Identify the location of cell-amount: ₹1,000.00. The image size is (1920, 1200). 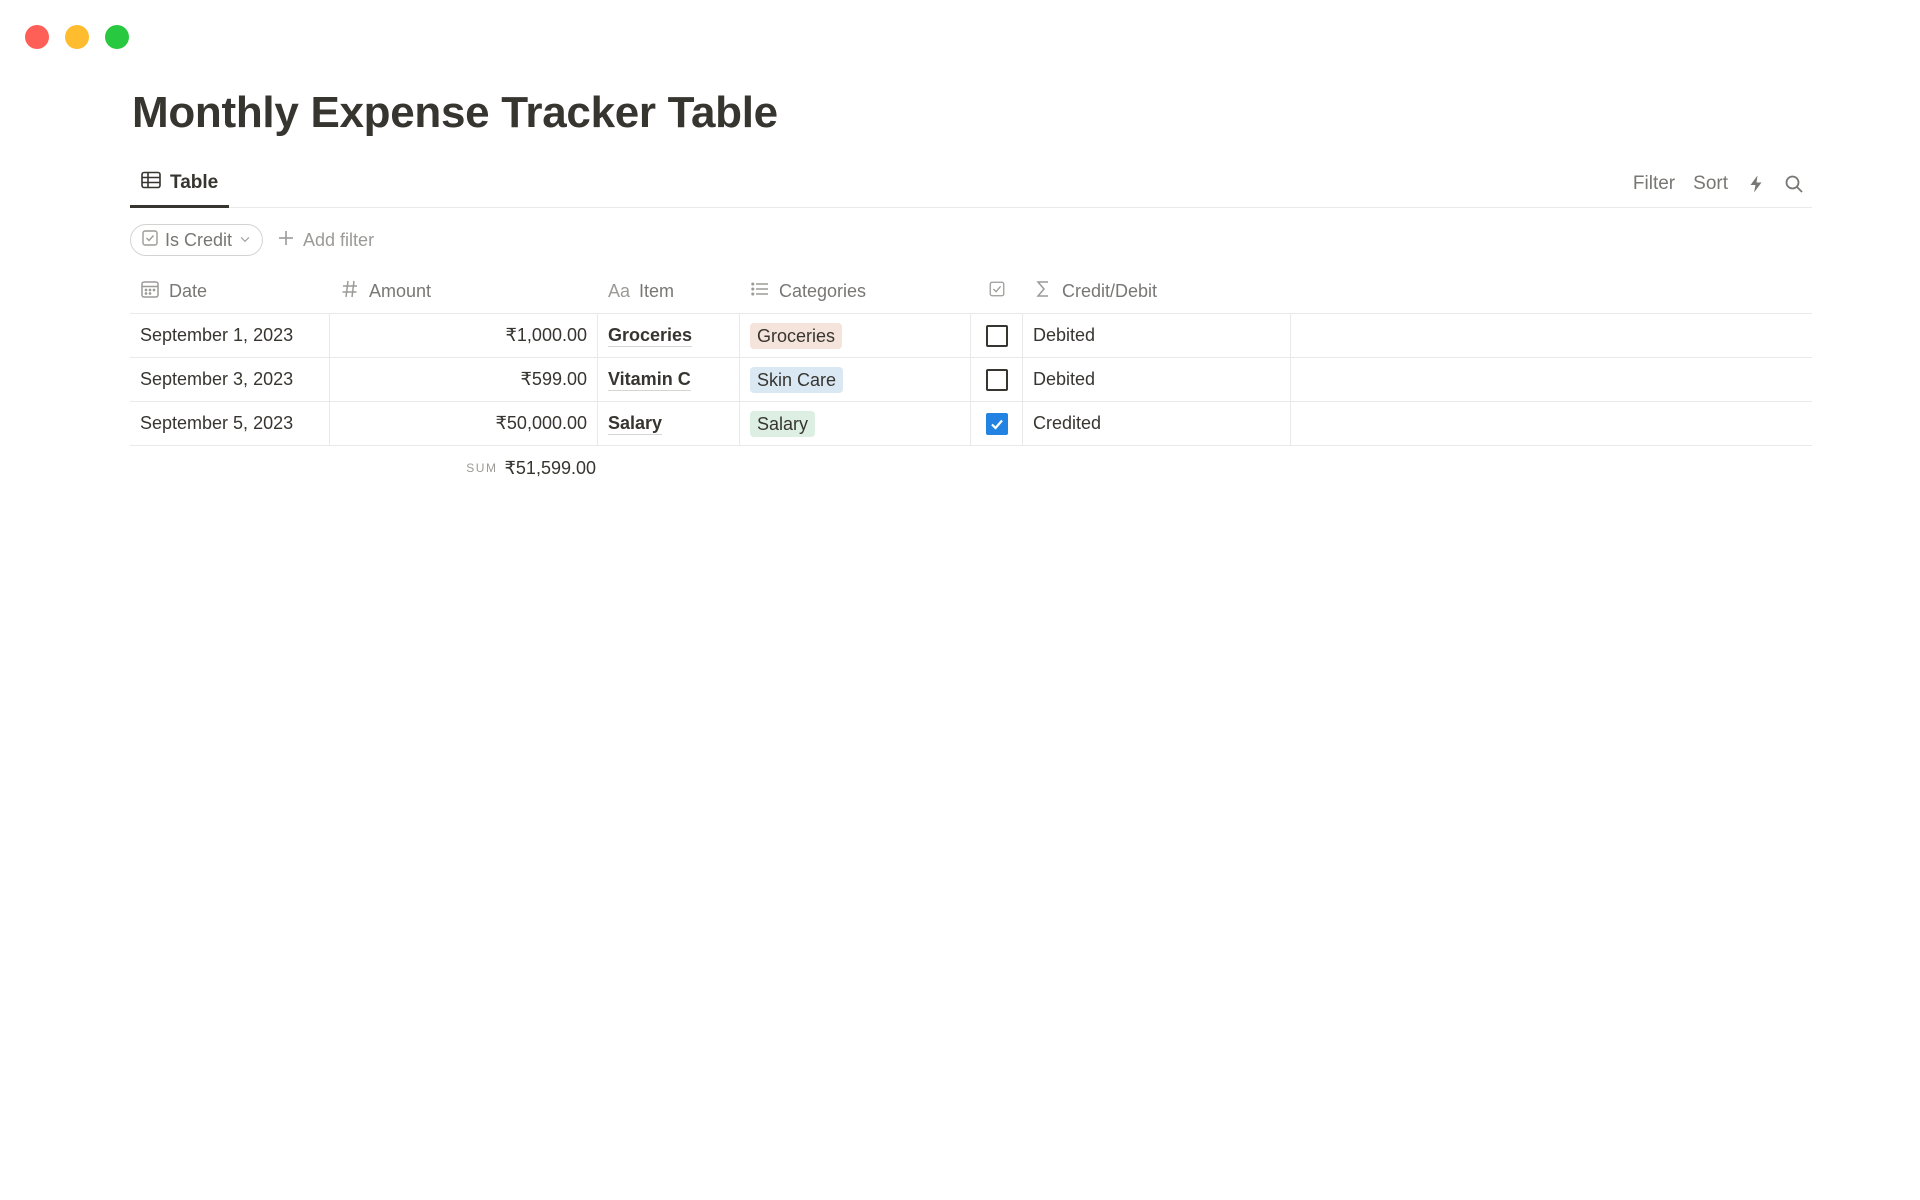
(464, 335).